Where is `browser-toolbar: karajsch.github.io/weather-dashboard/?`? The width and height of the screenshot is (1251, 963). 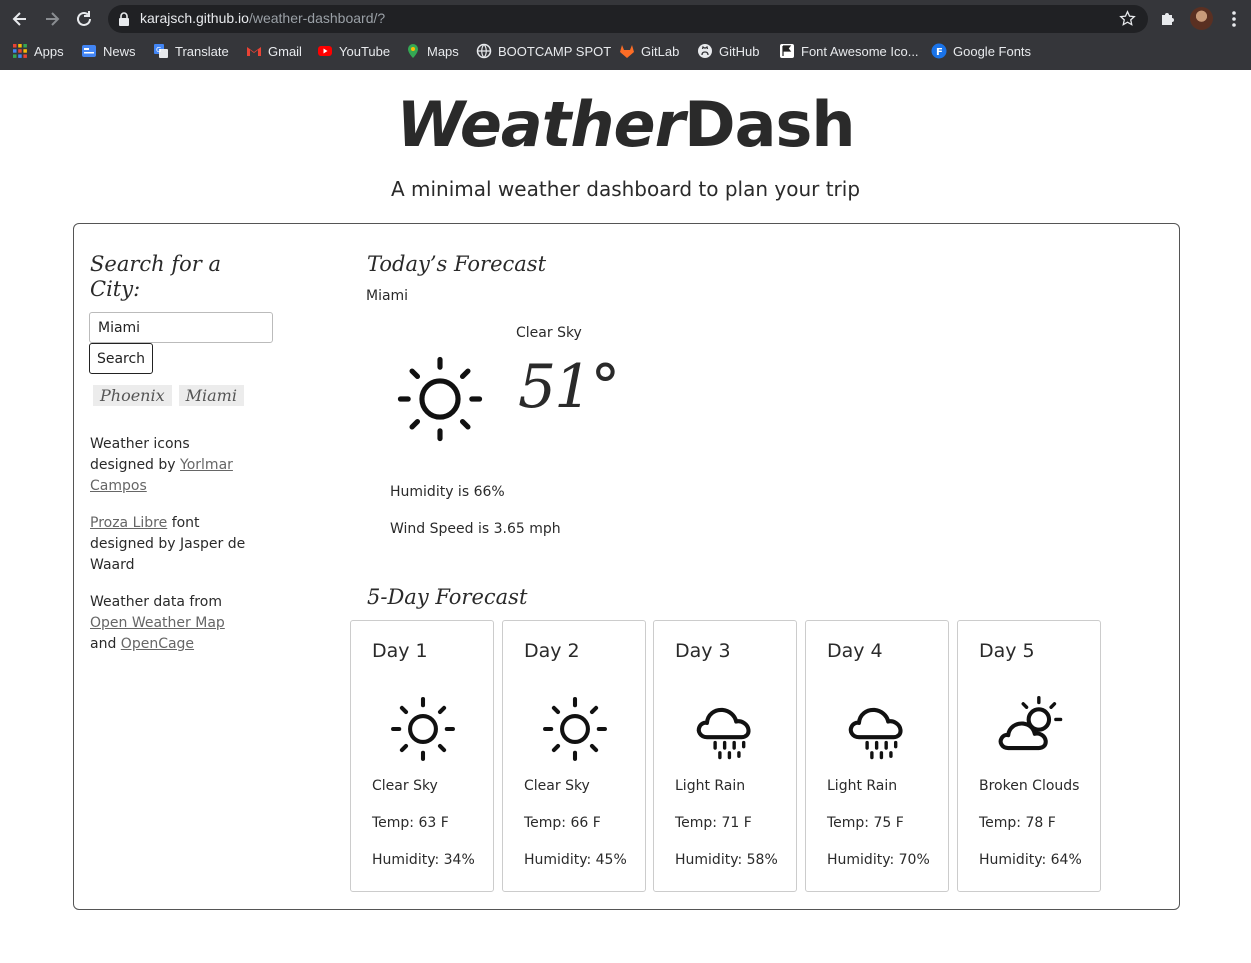
browser-toolbar: karajsch.github.io/weather-dashboard/? is located at coordinates (625, 19).